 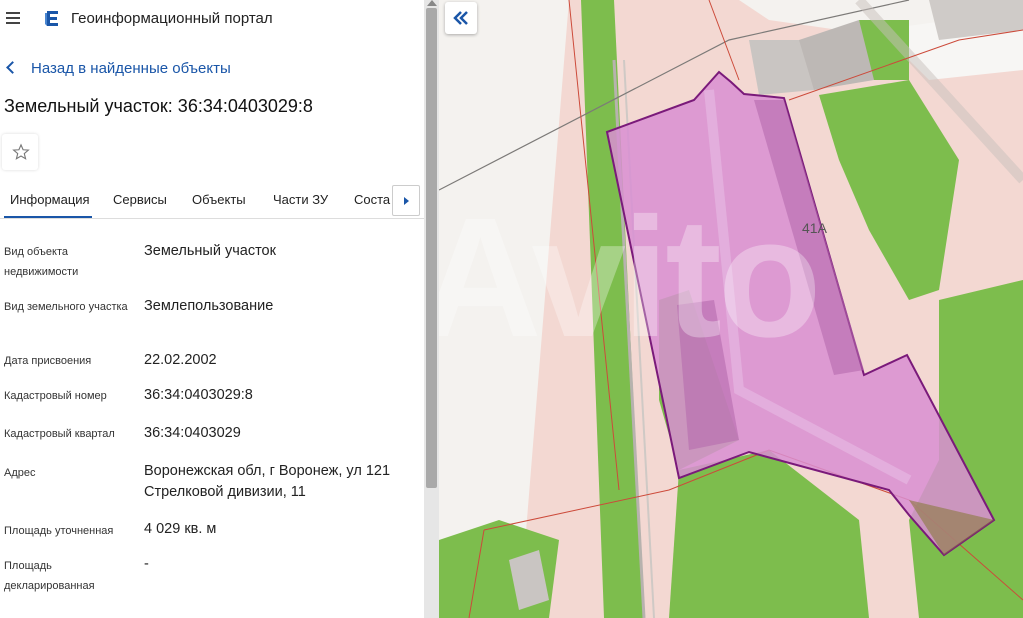 What do you see at coordinates (55, 396) in the screenshot?
I see `field-label: Кадастровый номер` at bounding box center [55, 396].